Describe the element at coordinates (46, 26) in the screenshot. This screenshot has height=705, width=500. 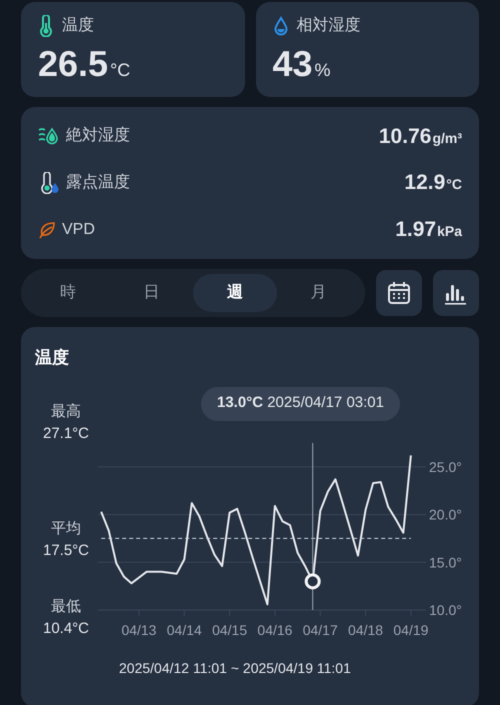
I see `thermometer-icon` at that location.